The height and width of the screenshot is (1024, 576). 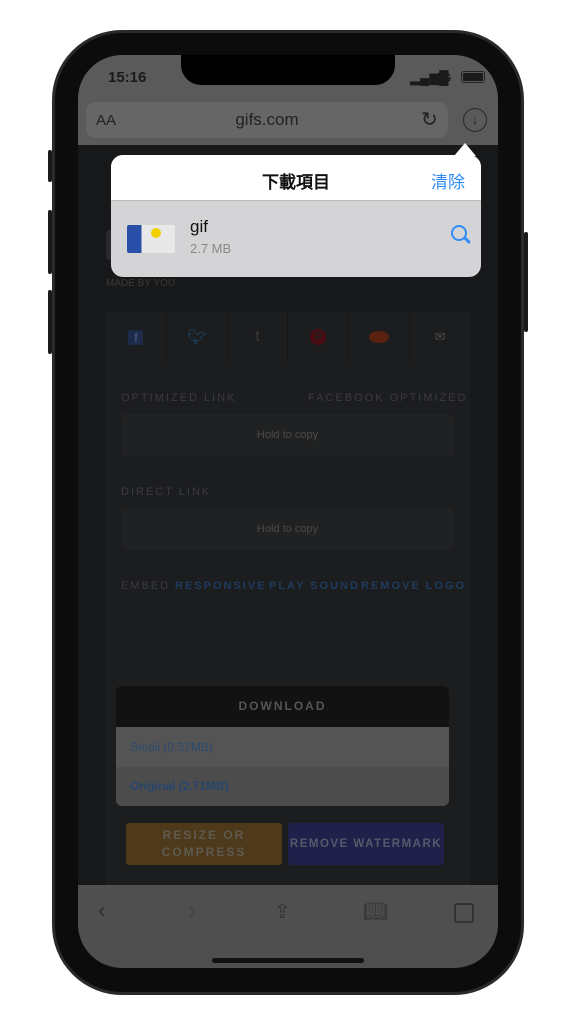 What do you see at coordinates (413, 586) in the screenshot?
I see `remove-logo-link: REMOVE LOGO` at bounding box center [413, 586].